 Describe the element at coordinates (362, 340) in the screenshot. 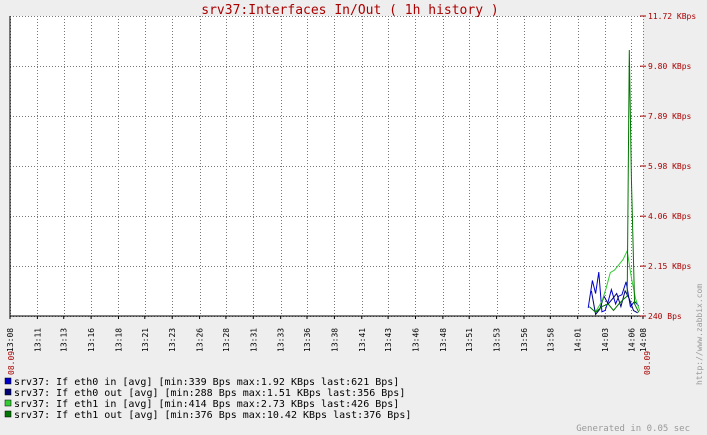

I see `x-tick-label: 13:41` at that location.